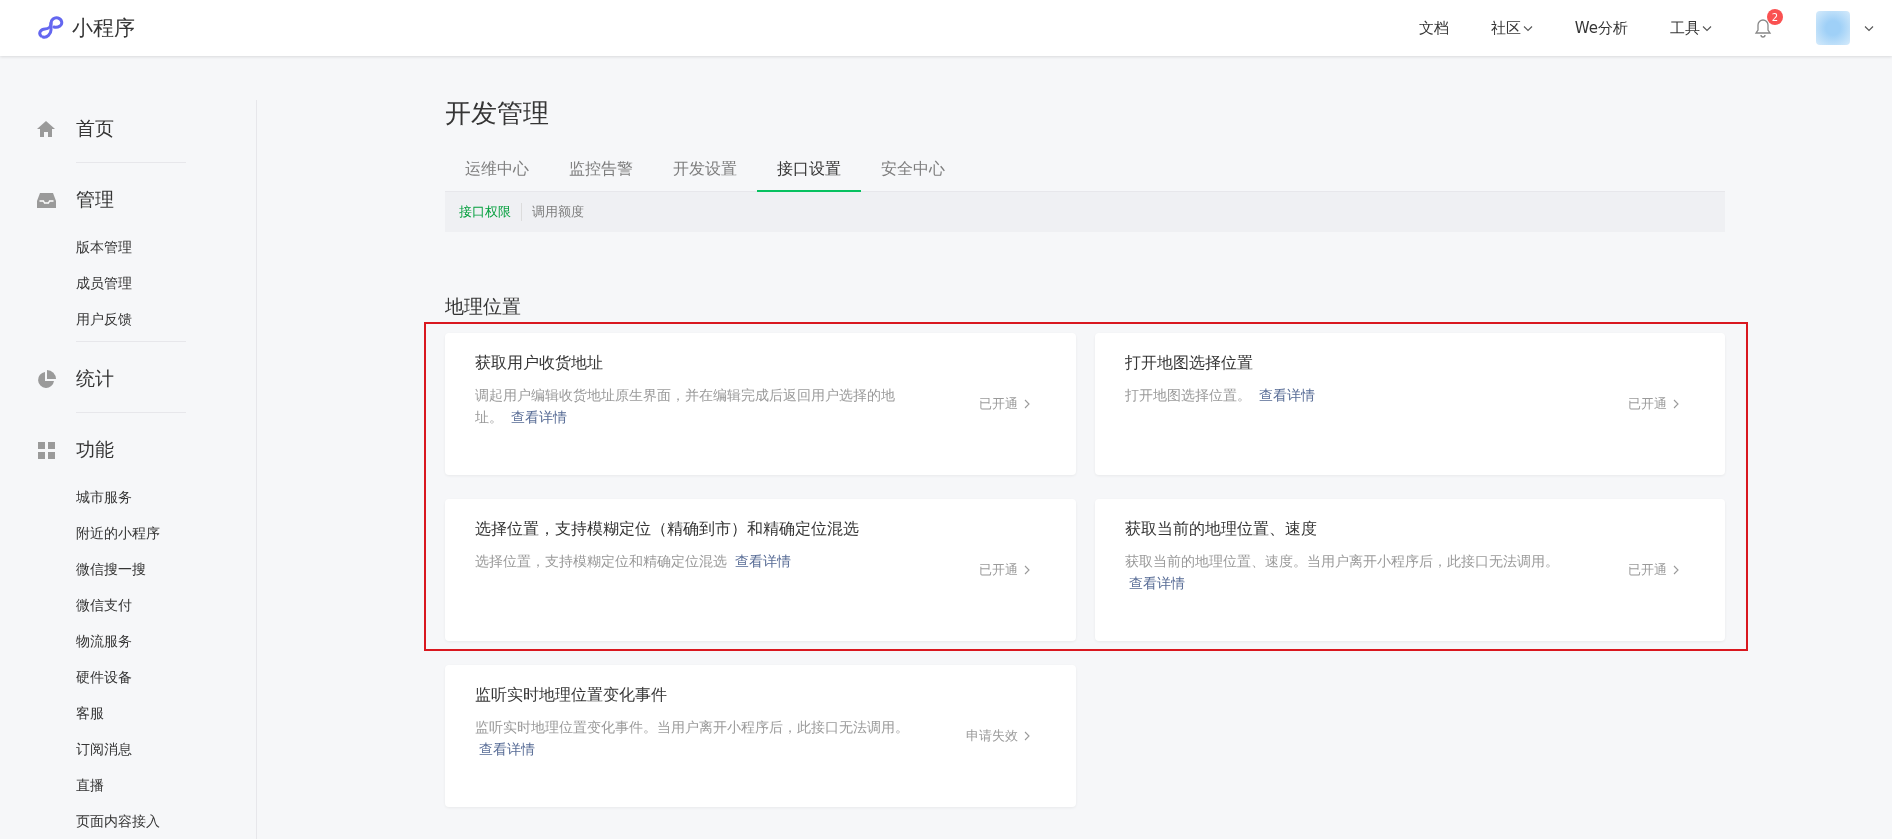 This screenshot has height=839, width=1892. Describe the element at coordinates (563, 212) in the screenshot. I see `subtab: 调用额度` at that location.